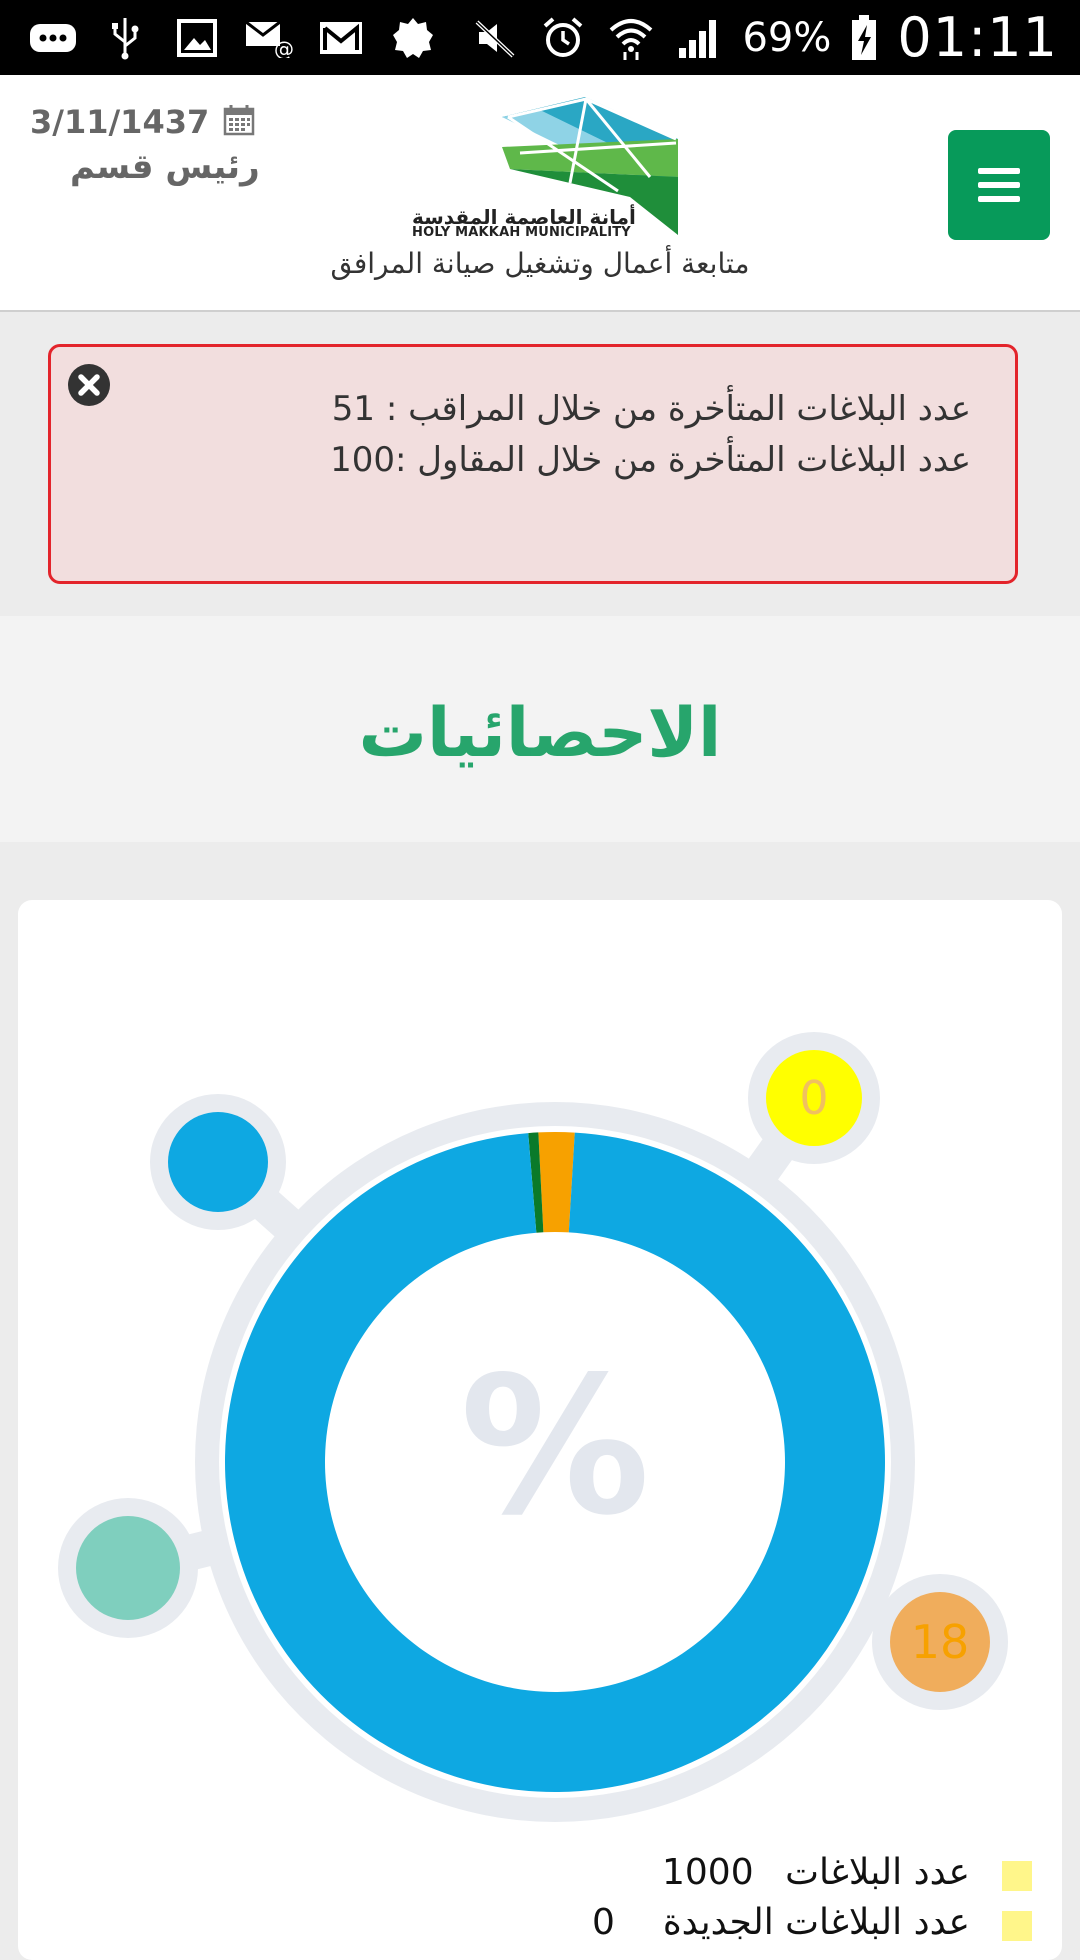 The image size is (1080, 1960). I want to click on donut-slice, so click(556, 1182).